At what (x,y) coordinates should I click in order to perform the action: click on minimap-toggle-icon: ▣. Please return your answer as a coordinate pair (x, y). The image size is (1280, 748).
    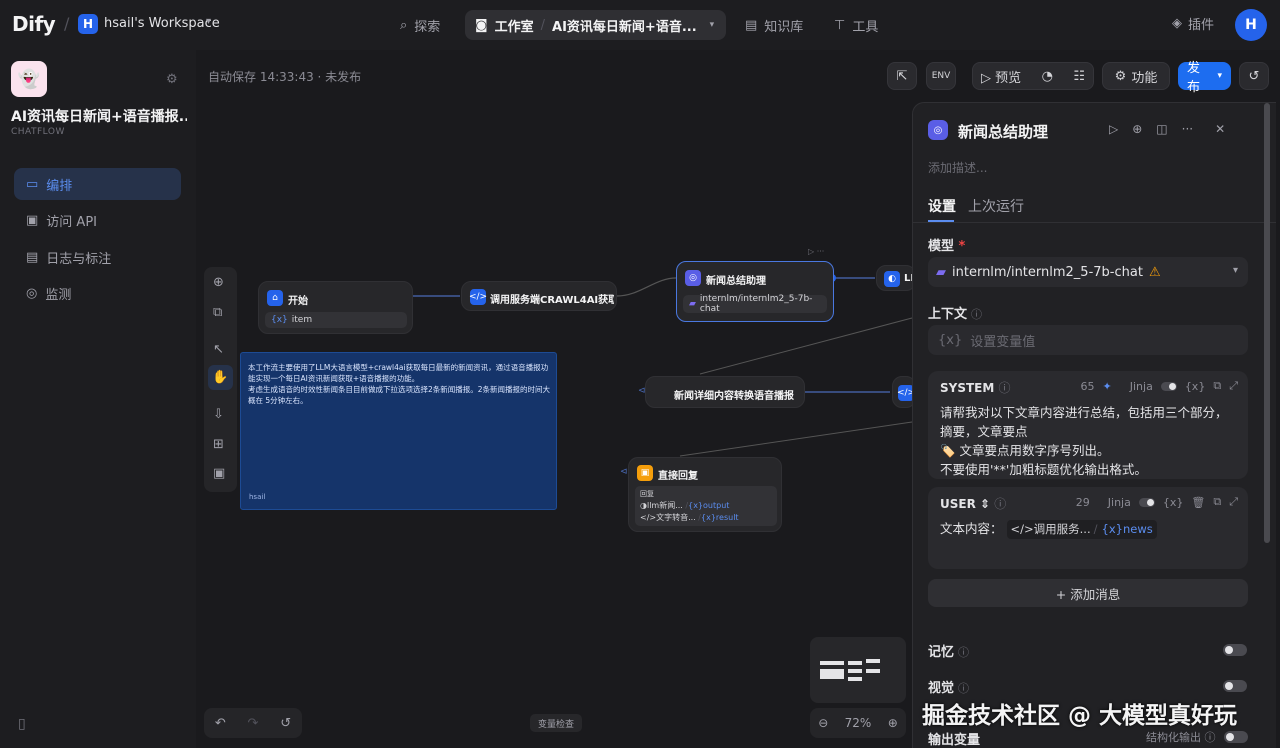
    Looking at the image, I should click on (219, 473).